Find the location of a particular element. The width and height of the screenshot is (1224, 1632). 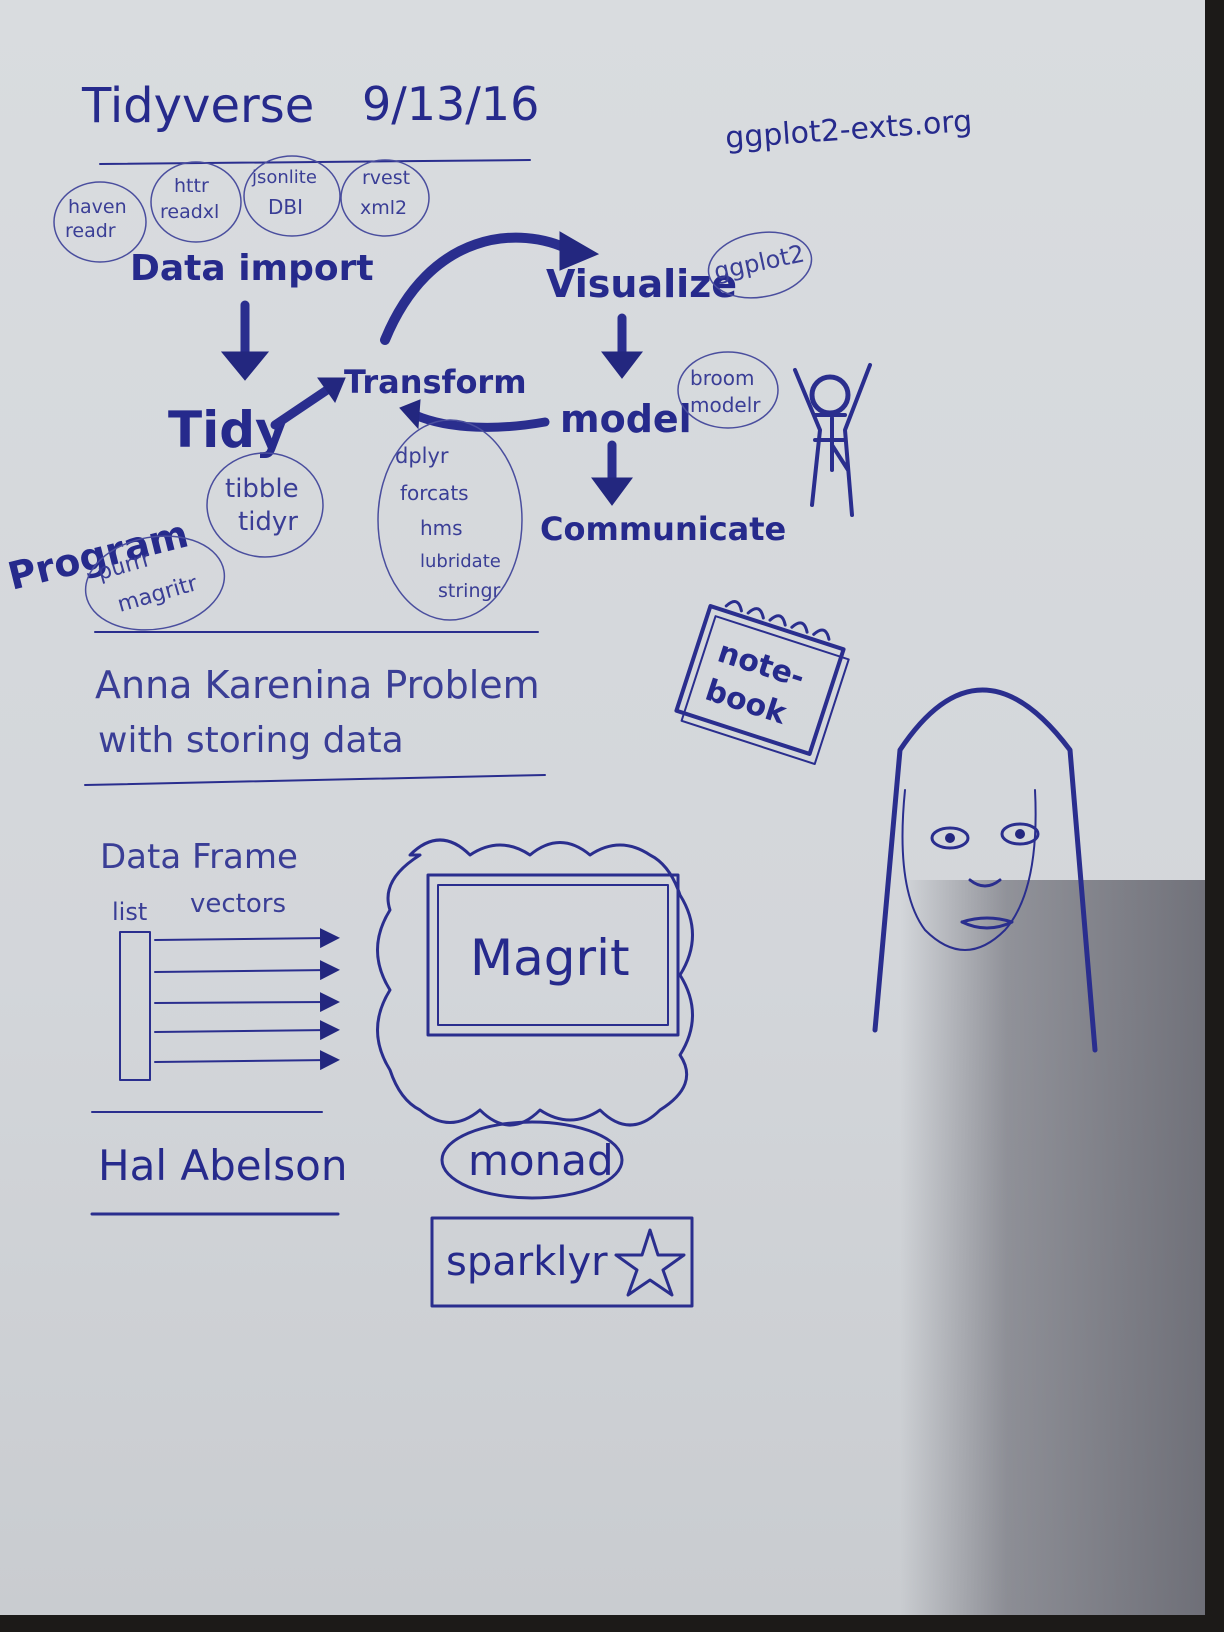

package-label: xml2 is located at coordinates (383, 208).